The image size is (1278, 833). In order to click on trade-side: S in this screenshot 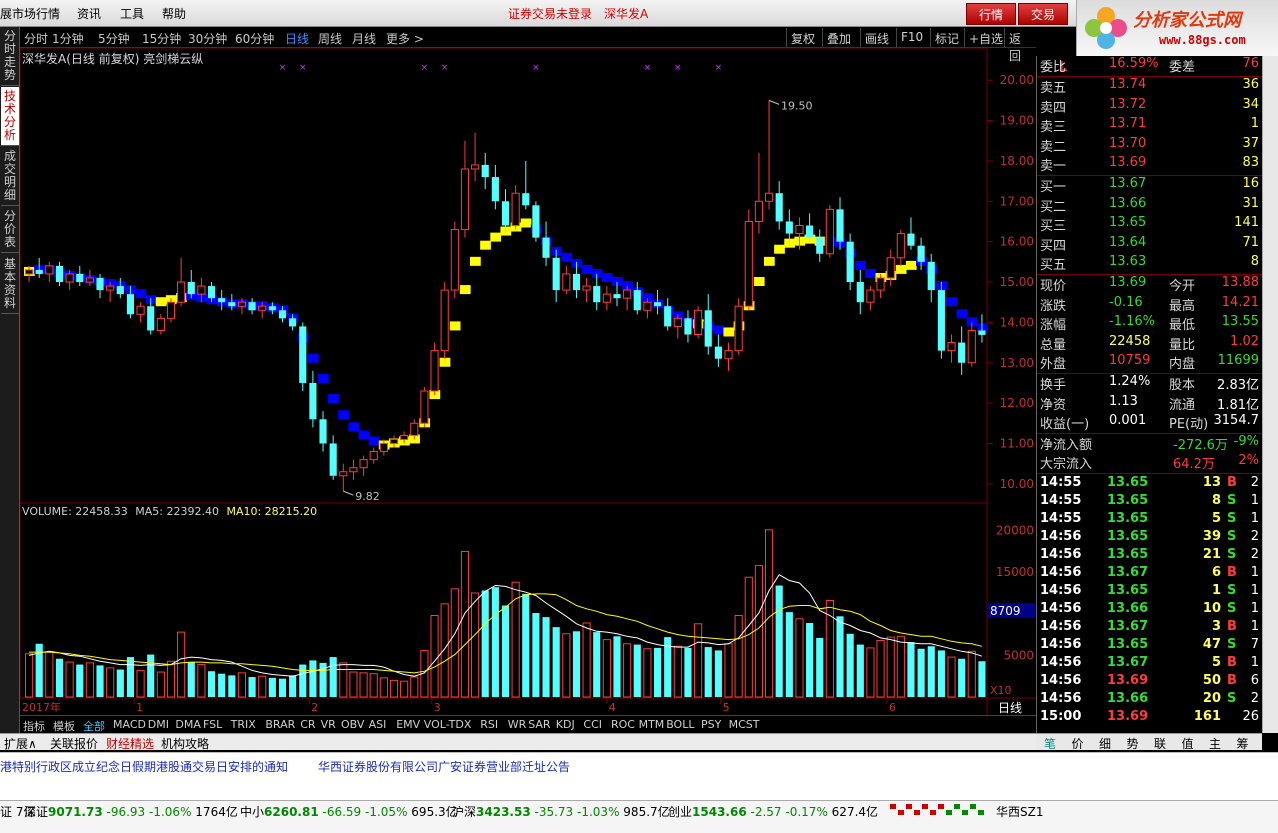, I will do `click(1232, 698)`.